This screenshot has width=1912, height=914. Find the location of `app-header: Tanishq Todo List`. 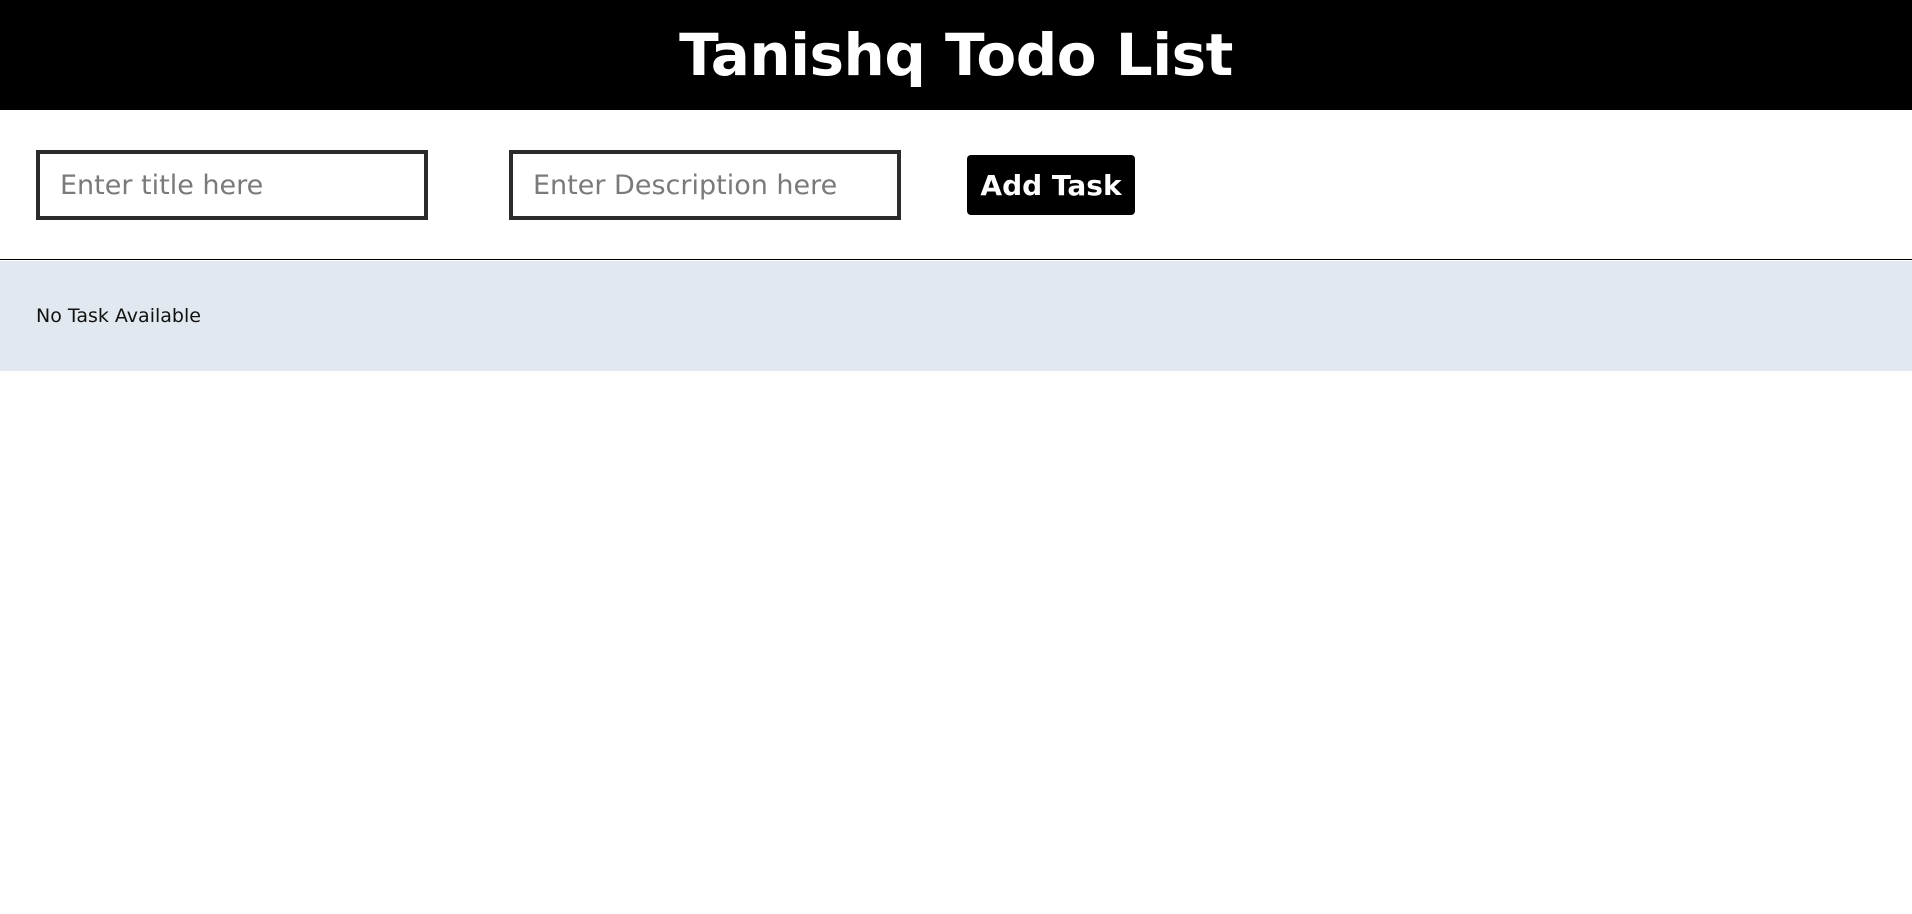

app-header: Tanishq Todo List is located at coordinates (956, 55).